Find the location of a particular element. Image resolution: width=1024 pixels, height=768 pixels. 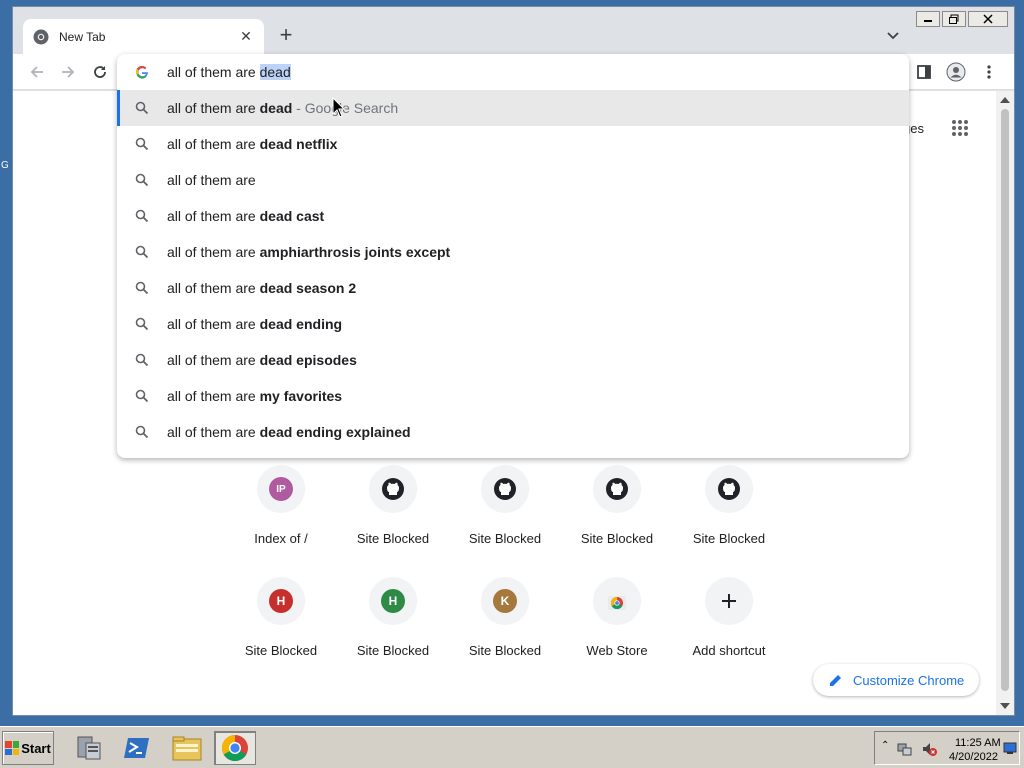

taskbar-chrome is located at coordinates (235, 748).